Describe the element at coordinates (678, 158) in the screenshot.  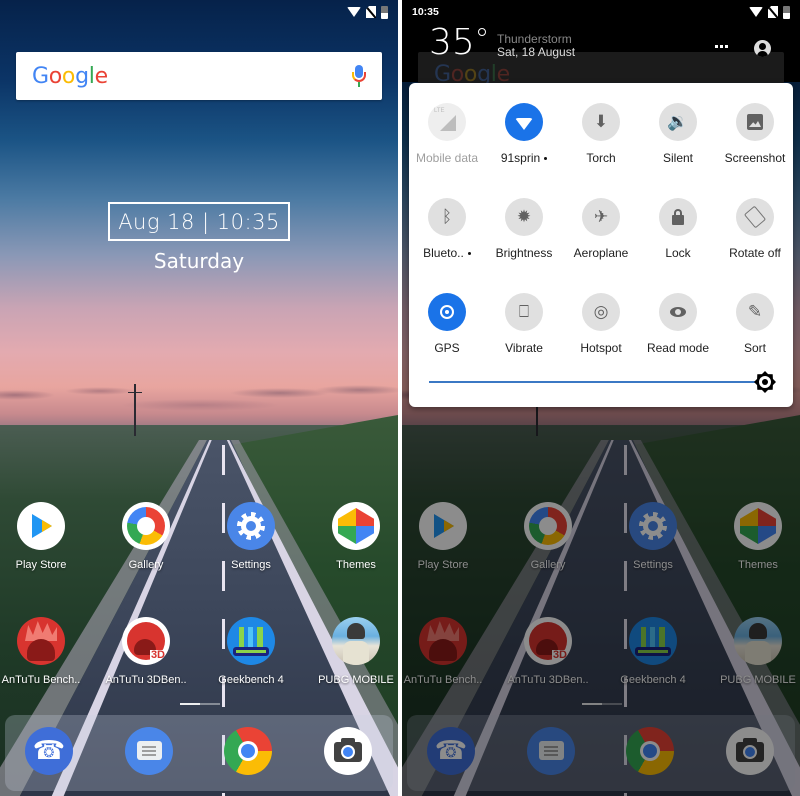
I see `tile-label: Silent` at that location.